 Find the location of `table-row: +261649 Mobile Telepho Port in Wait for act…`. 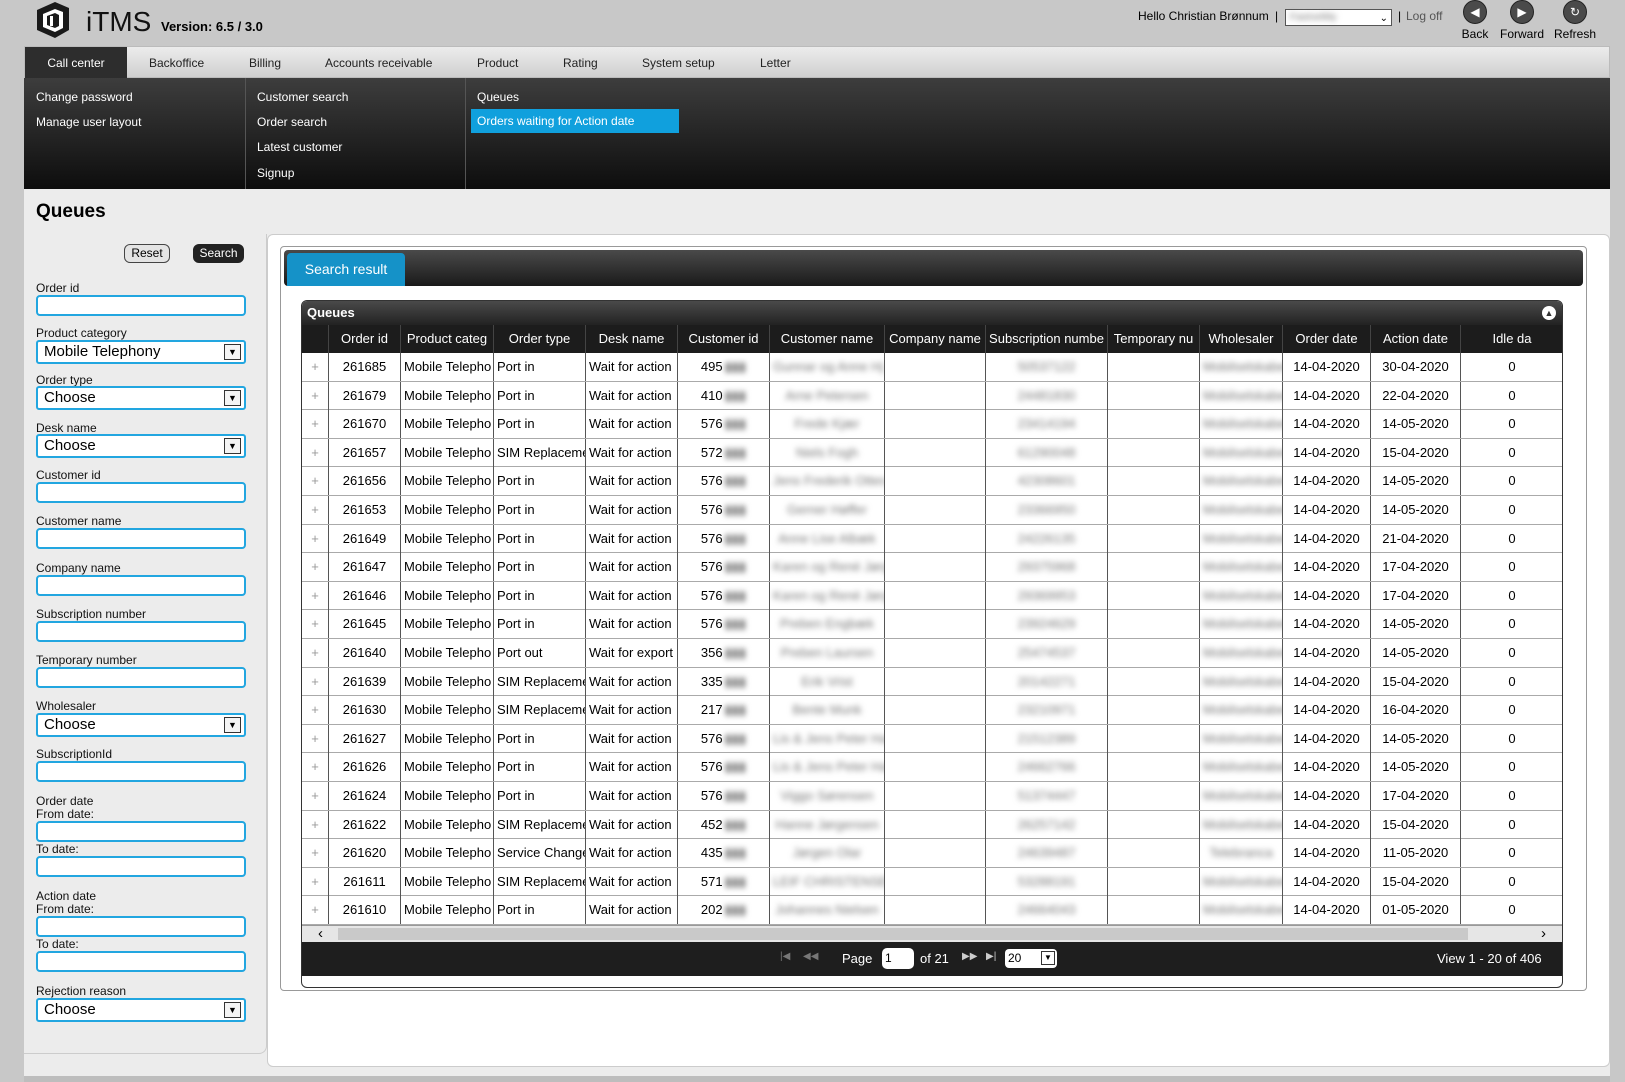

table-row: +261649 Mobile Telepho Port in Wait for act… is located at coordinates (932, 539).